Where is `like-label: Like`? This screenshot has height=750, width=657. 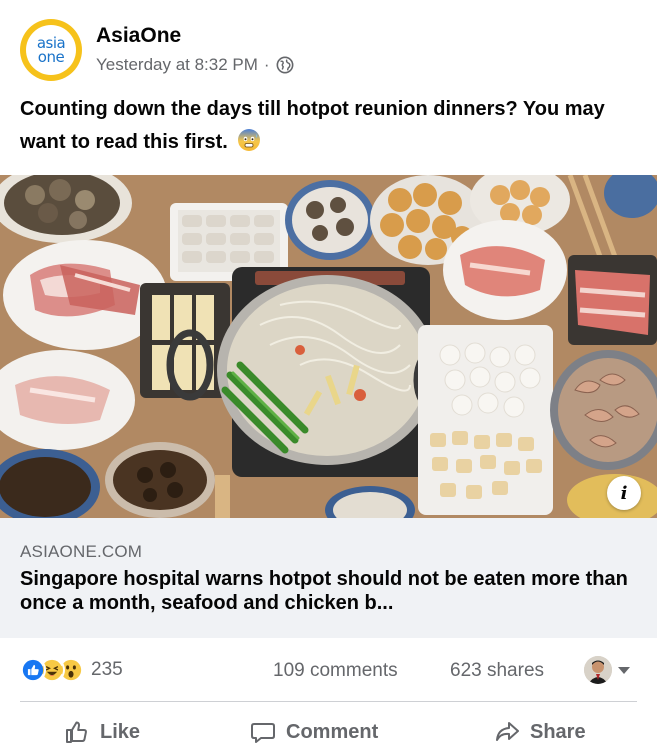 like-label: Like is located at coordinates (120, 731).